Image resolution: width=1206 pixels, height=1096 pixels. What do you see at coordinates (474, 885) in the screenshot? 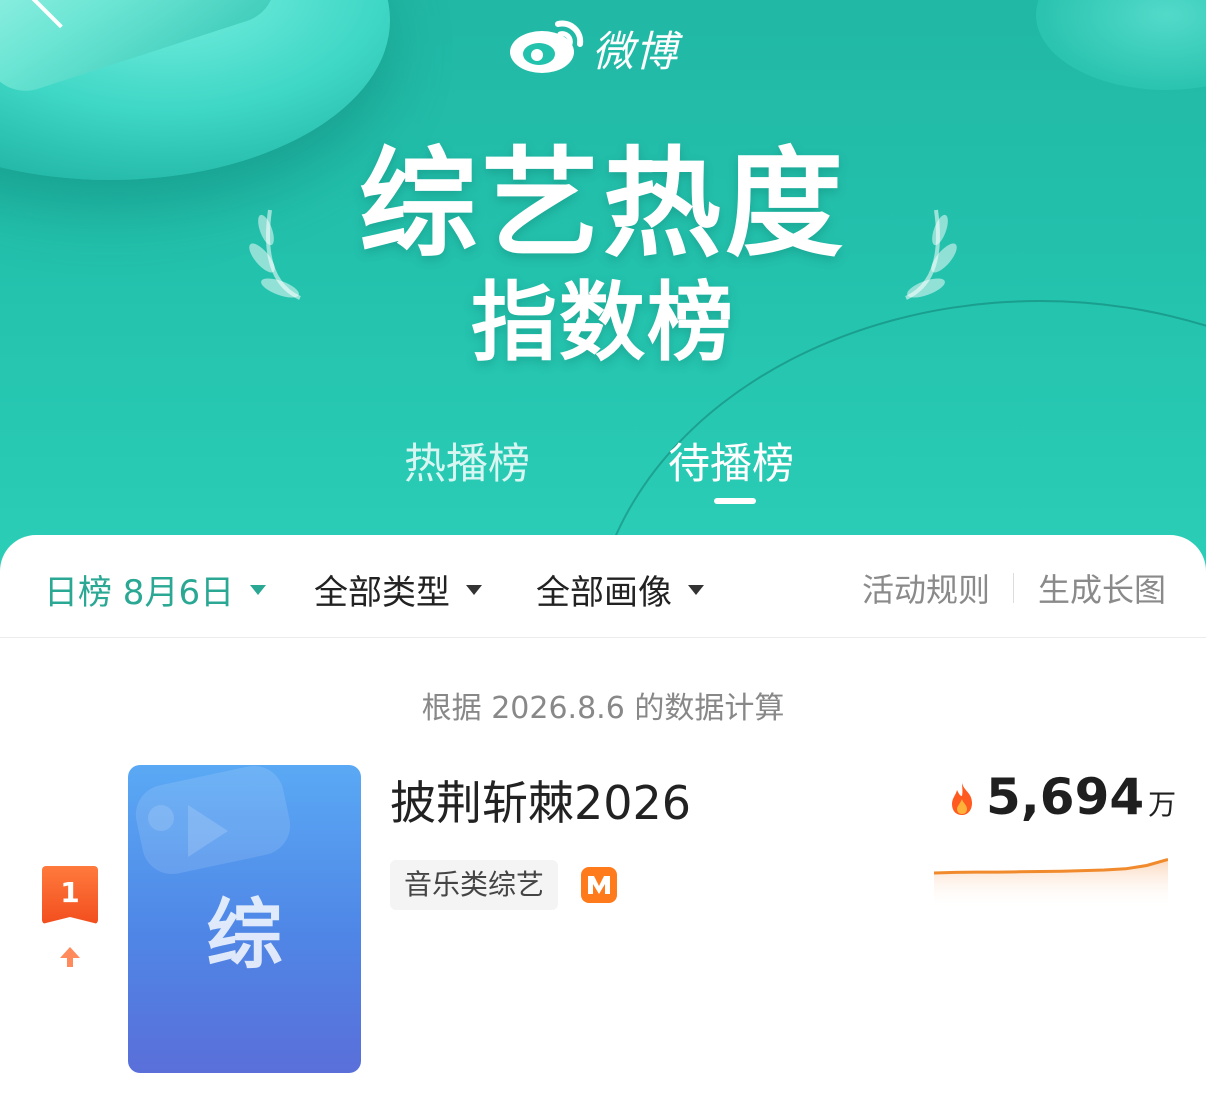
I see `genre-tag: 音乐类综艺` at bounding box center [474, 885].